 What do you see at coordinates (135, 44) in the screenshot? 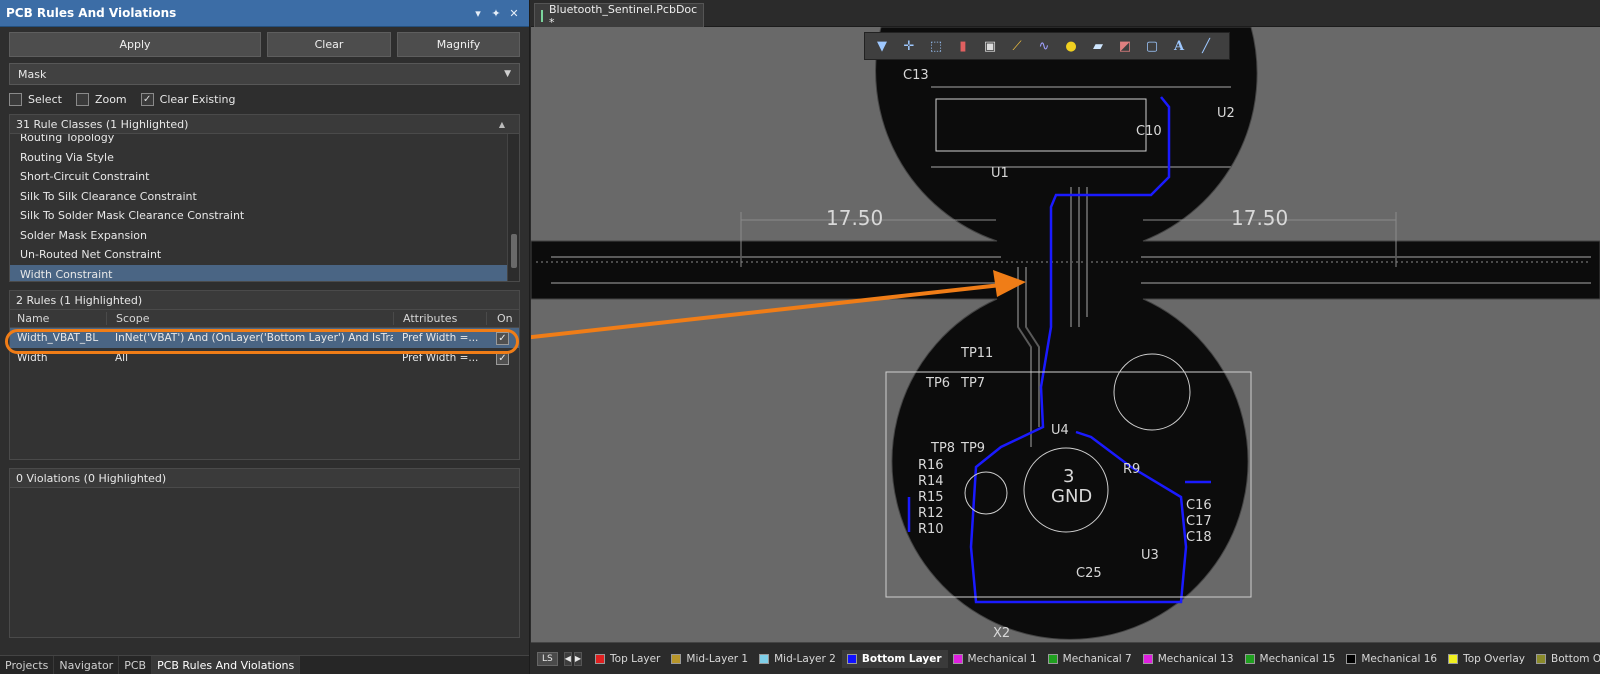
I see `apply-button: Apply` at bounding box center [135, 44].